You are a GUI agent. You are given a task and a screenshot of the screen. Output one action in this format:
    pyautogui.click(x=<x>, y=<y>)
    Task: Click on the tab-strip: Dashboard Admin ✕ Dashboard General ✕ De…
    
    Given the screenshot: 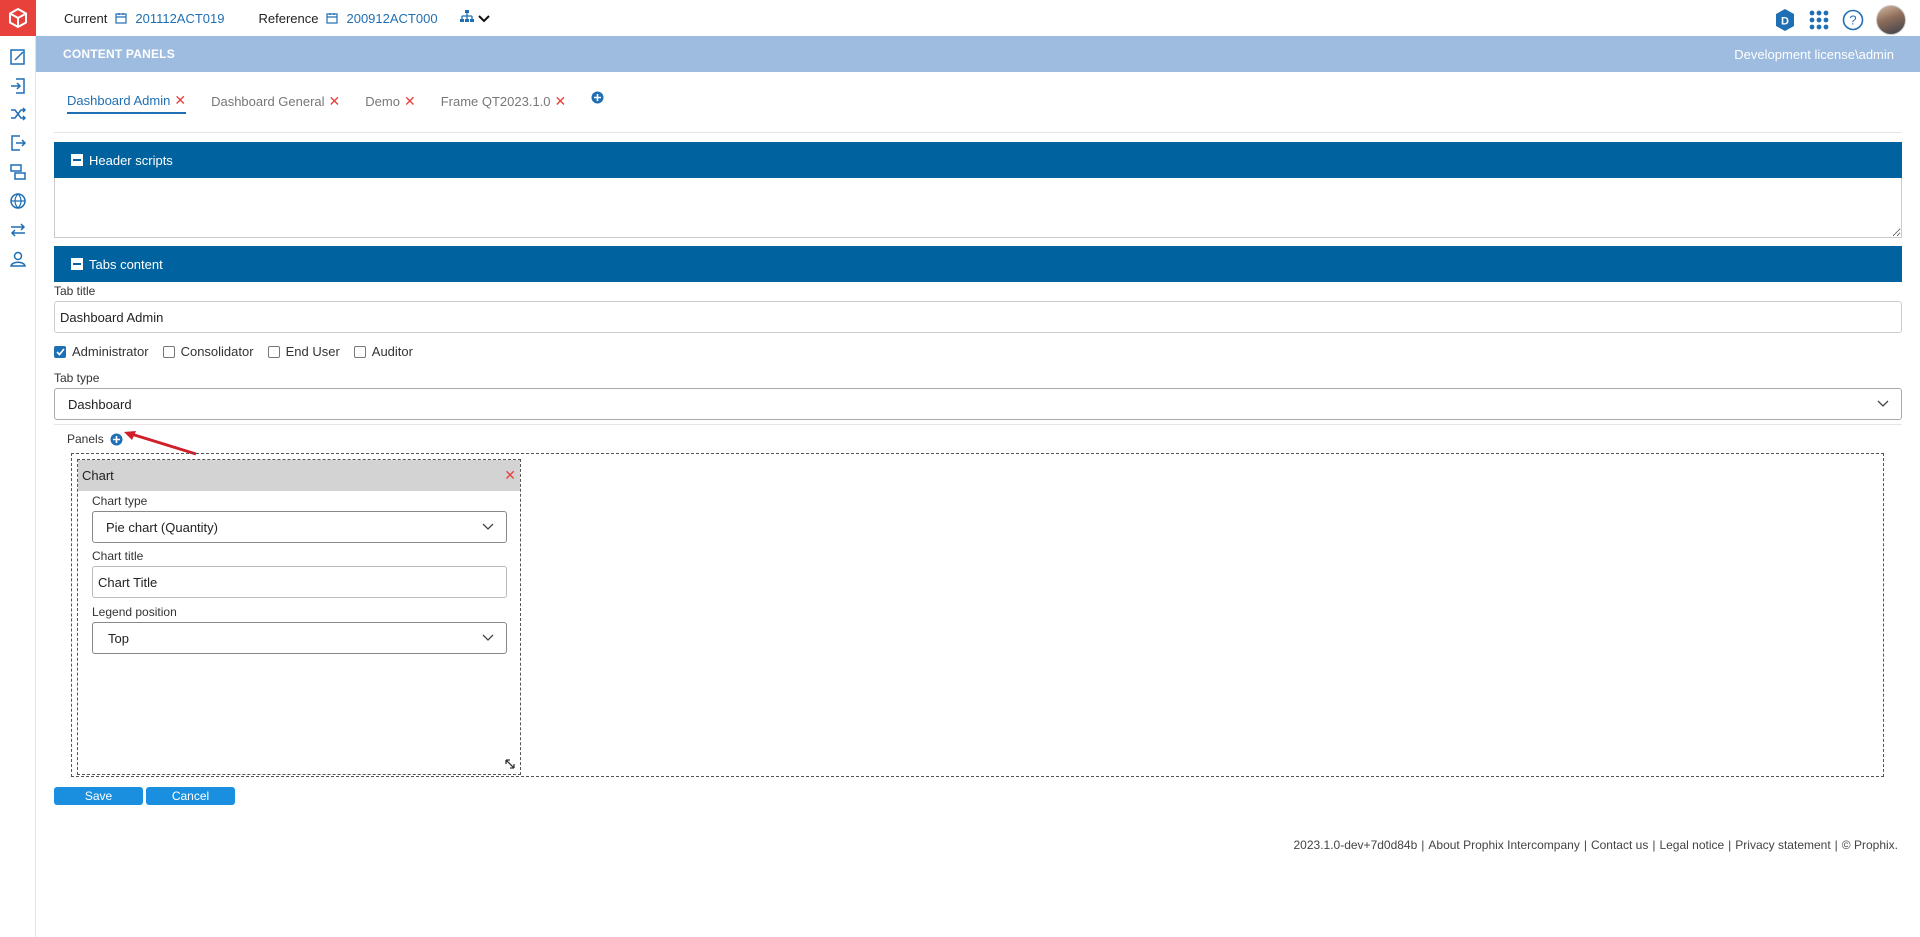 What is the action you would take?
    pyautogui.click(x=335, y=103)
    